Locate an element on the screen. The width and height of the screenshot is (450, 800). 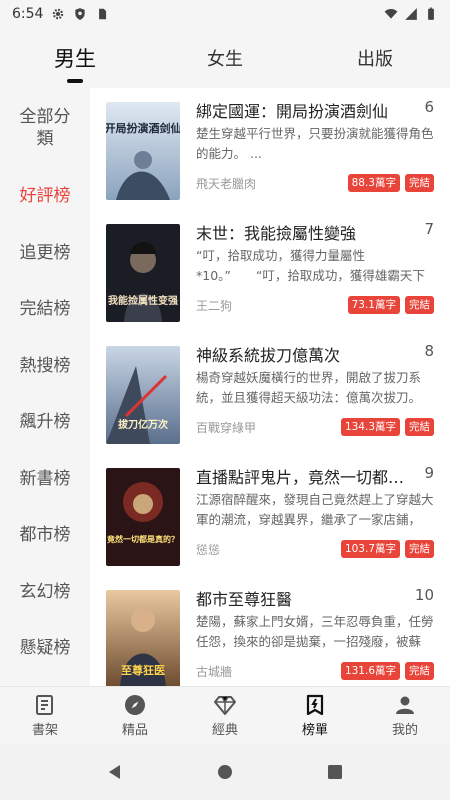
tab-female: 女生 is located at coordinates (225, 58).